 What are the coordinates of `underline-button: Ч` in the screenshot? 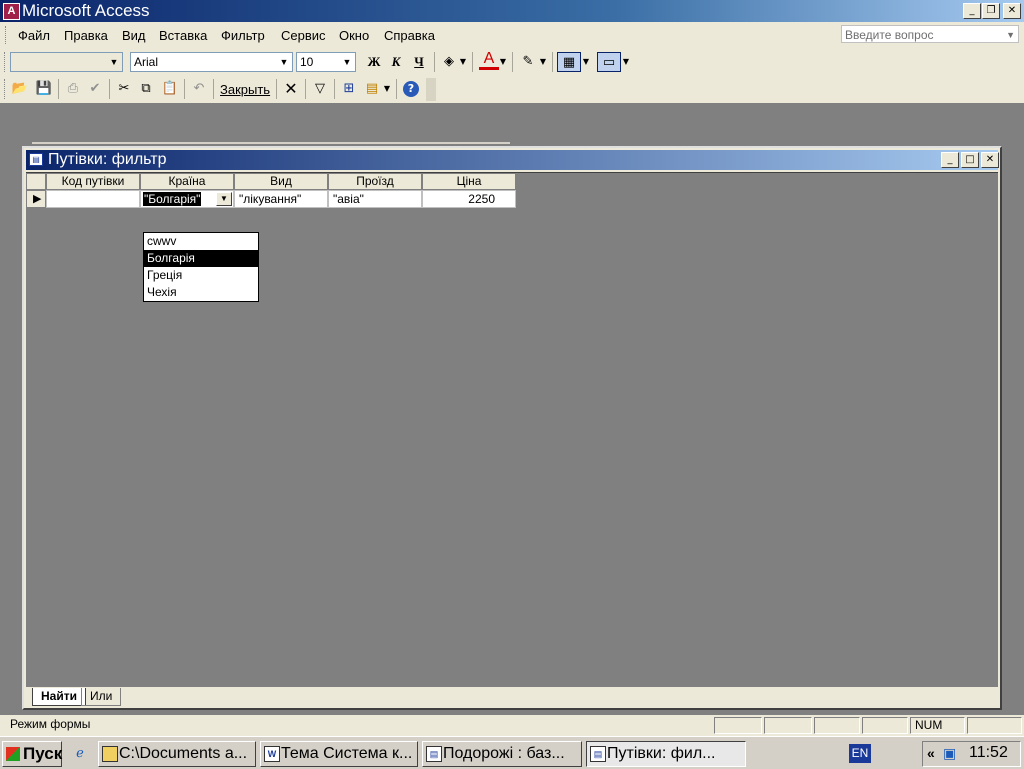 It's located at (419, 62).